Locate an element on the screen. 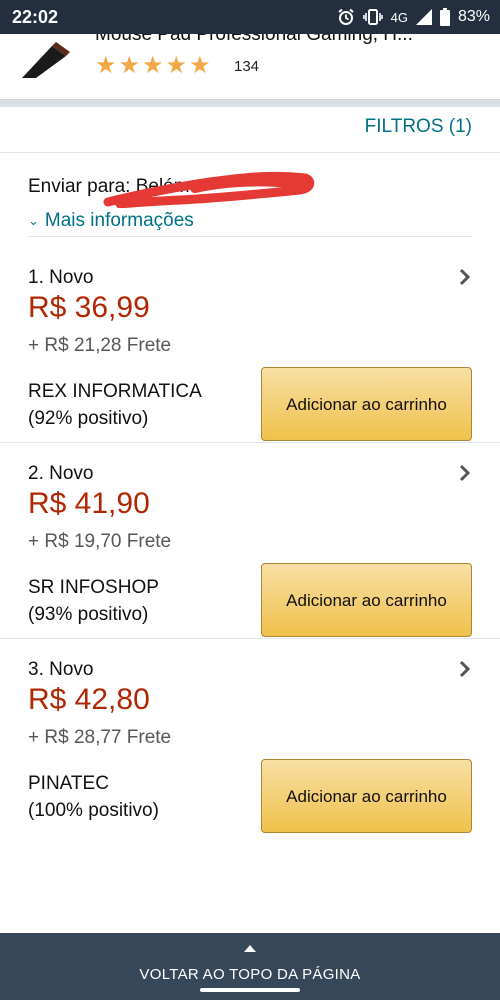 The image size is (500, 1000). offer-shipping: + R$ 19,70 Frete is located at coordinates (100, 541).